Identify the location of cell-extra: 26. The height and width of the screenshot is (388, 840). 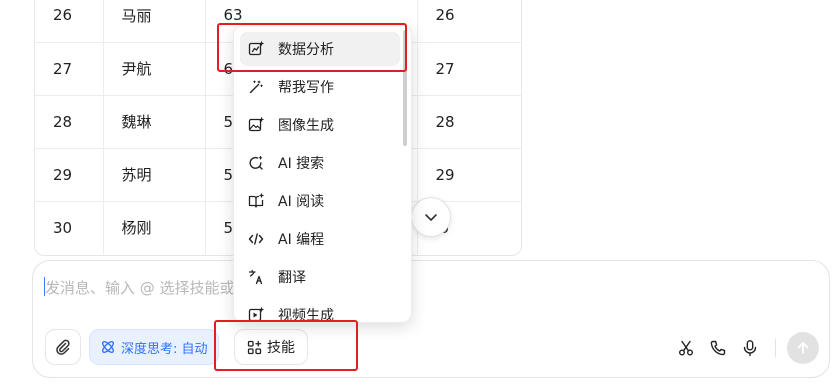
(469, 21).